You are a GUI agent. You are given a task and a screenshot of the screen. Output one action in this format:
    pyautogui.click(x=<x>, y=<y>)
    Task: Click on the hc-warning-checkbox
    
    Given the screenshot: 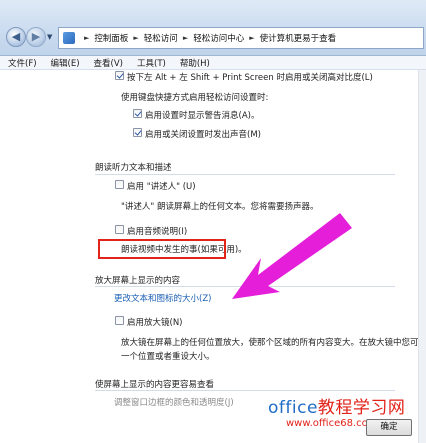 What is the action you would take?
    pyautogui.click(x=137, y=113)
    